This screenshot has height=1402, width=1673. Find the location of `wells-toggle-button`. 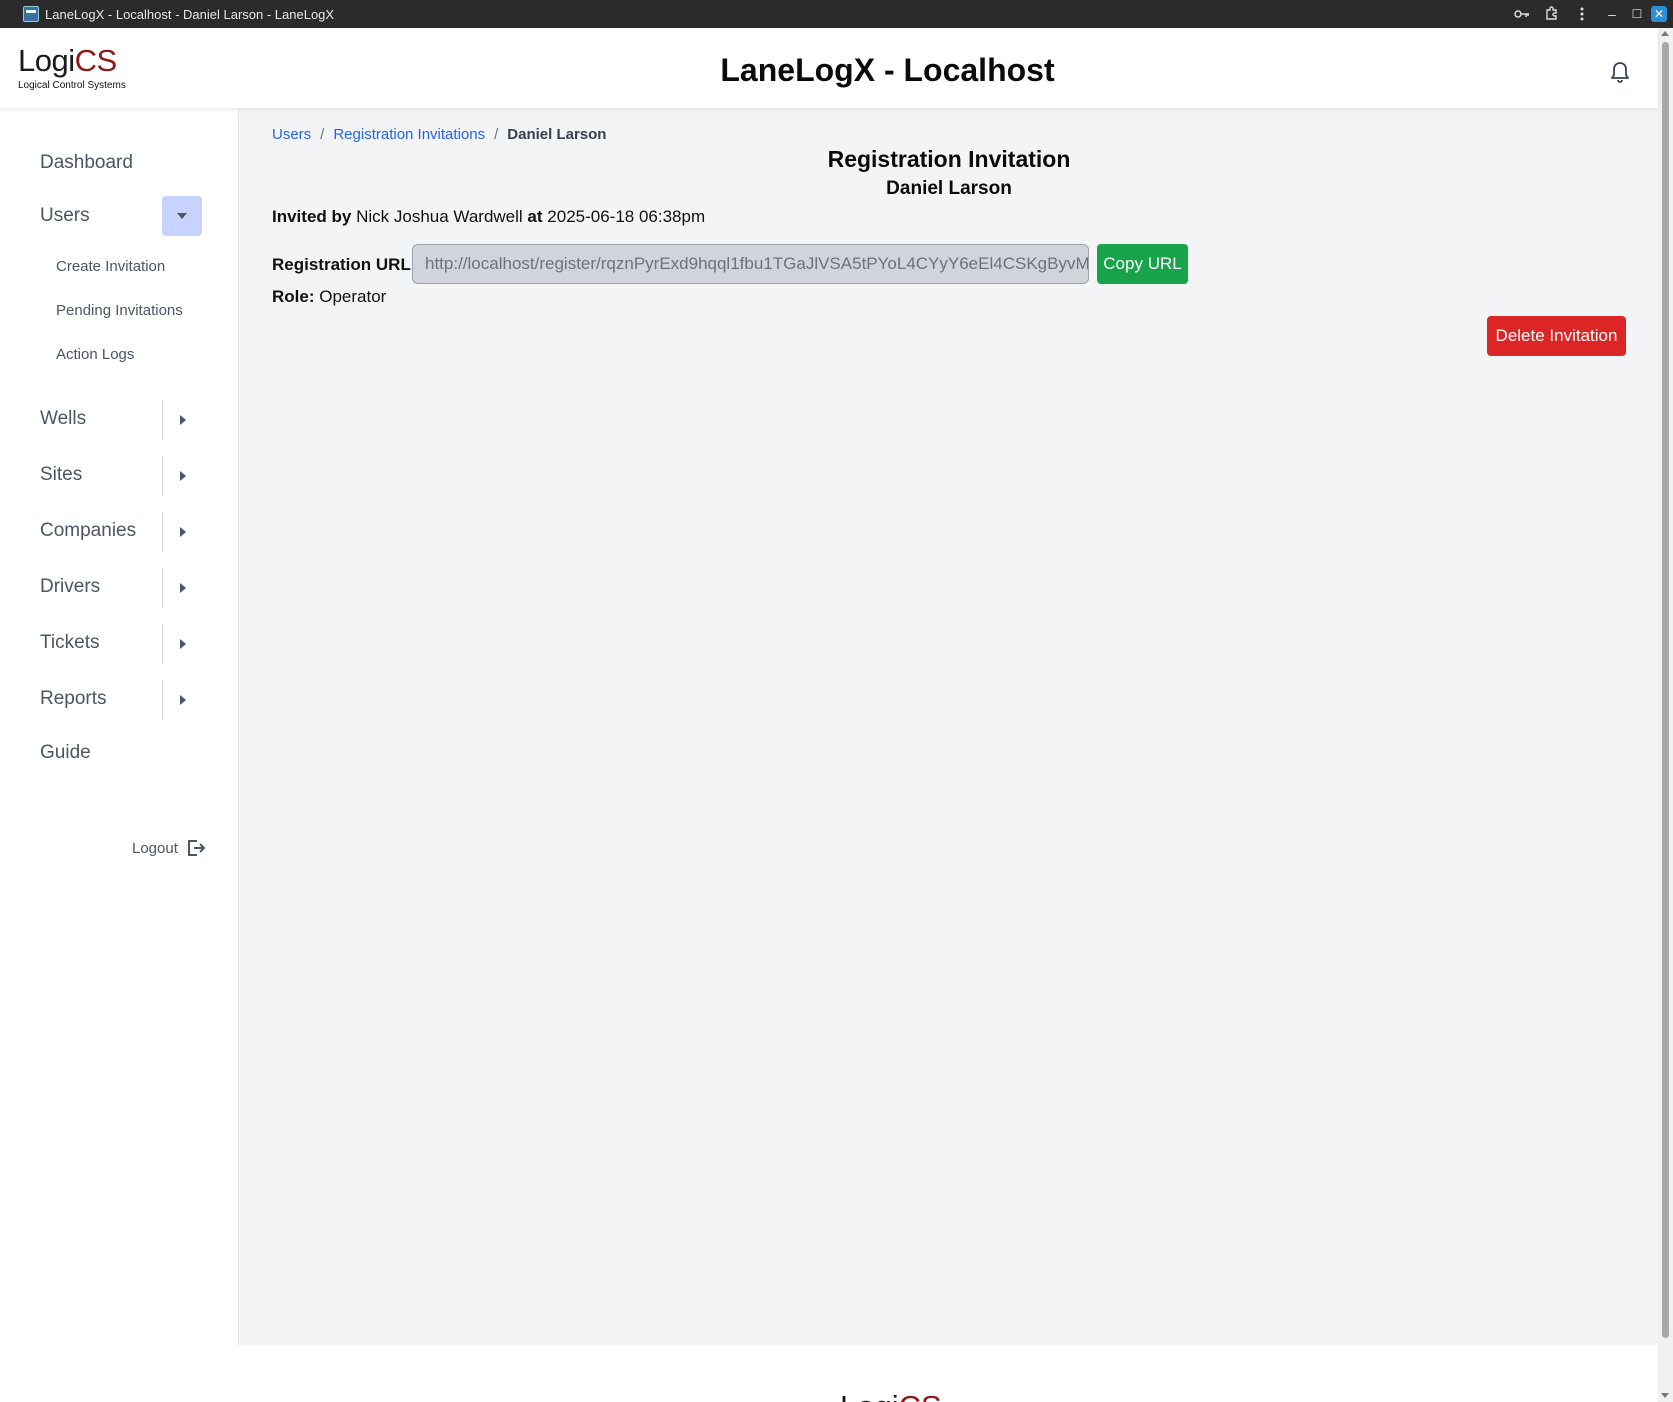

wells-toggle-button is located at coordinates (182, 420).